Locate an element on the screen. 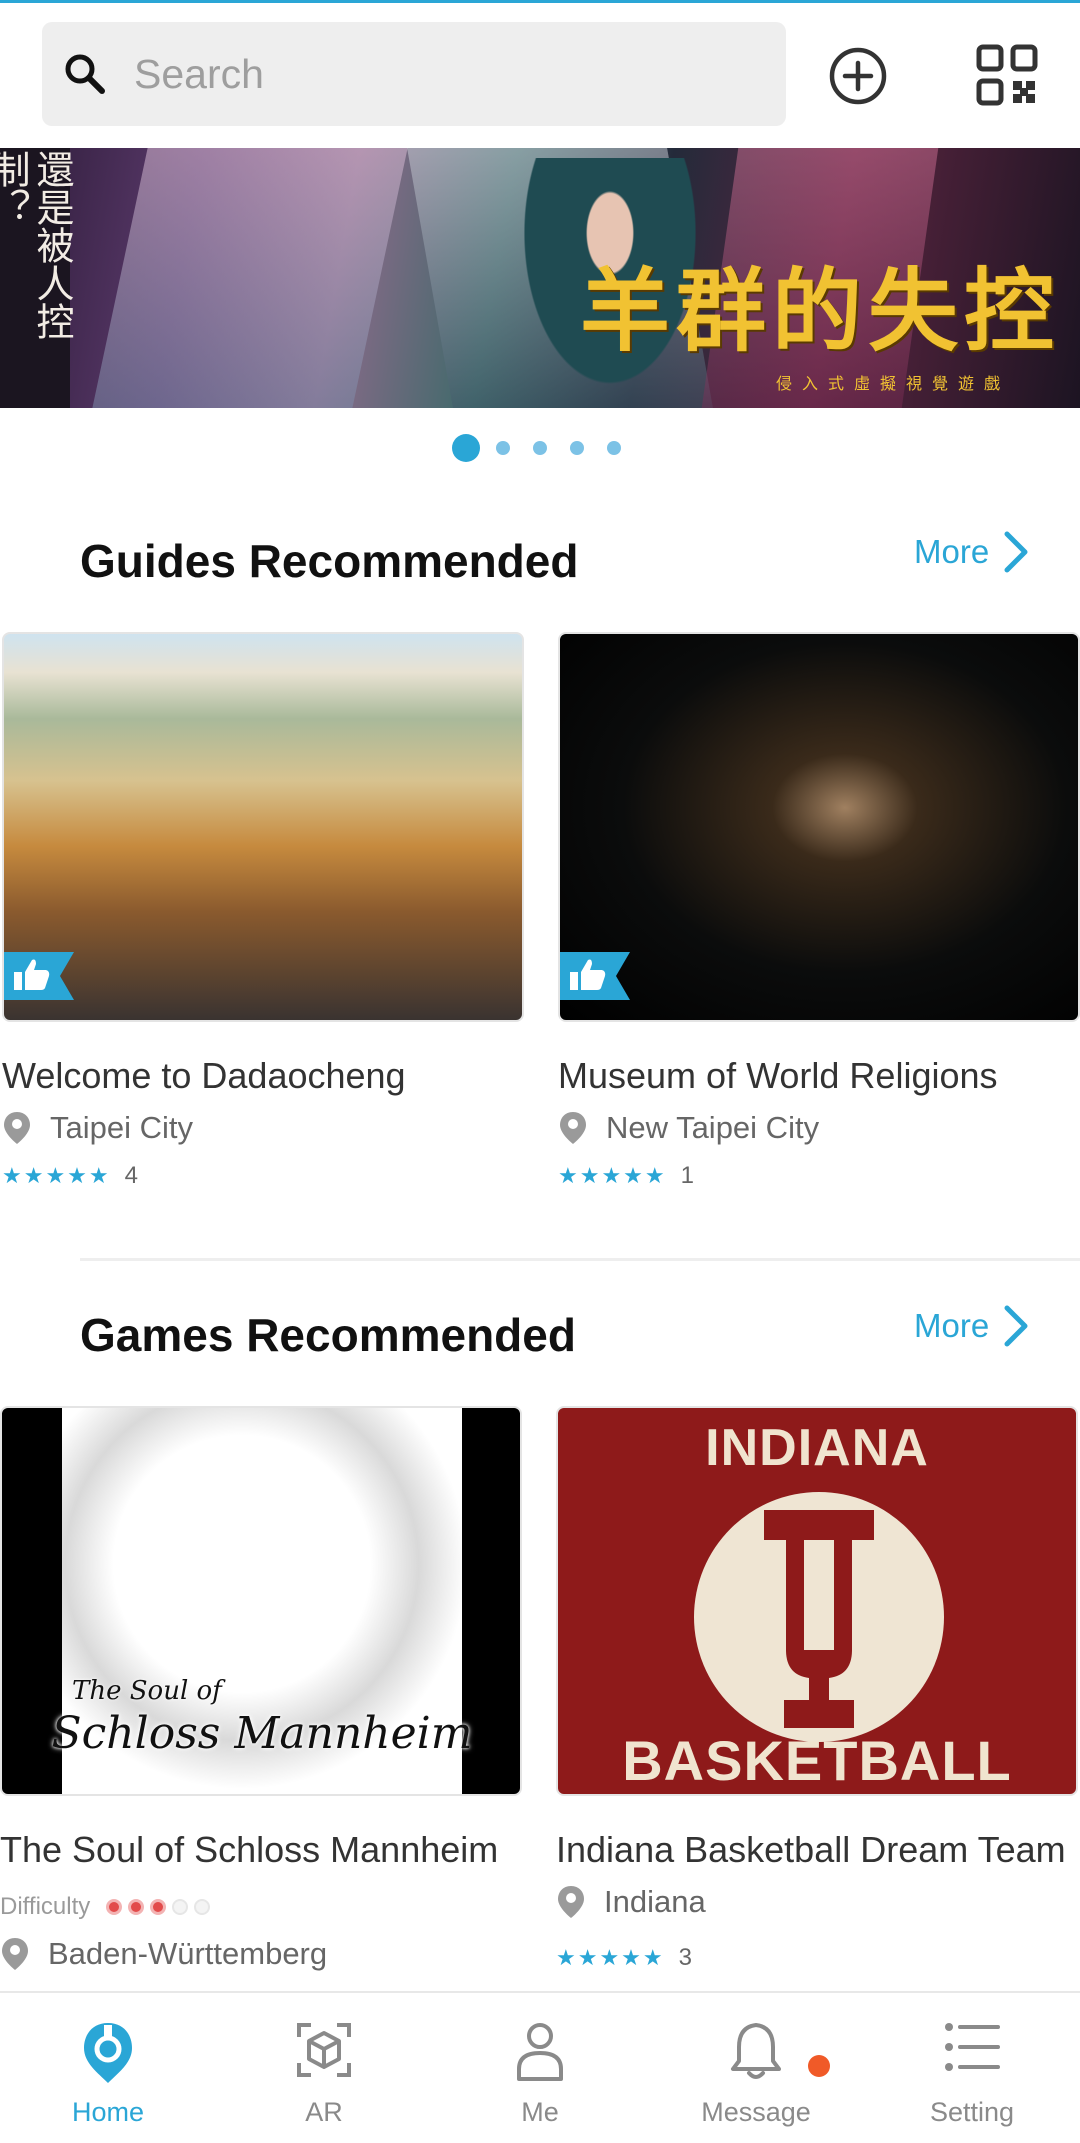  guides-section-title: Guides Recommended is located at coordinates (329, 561).